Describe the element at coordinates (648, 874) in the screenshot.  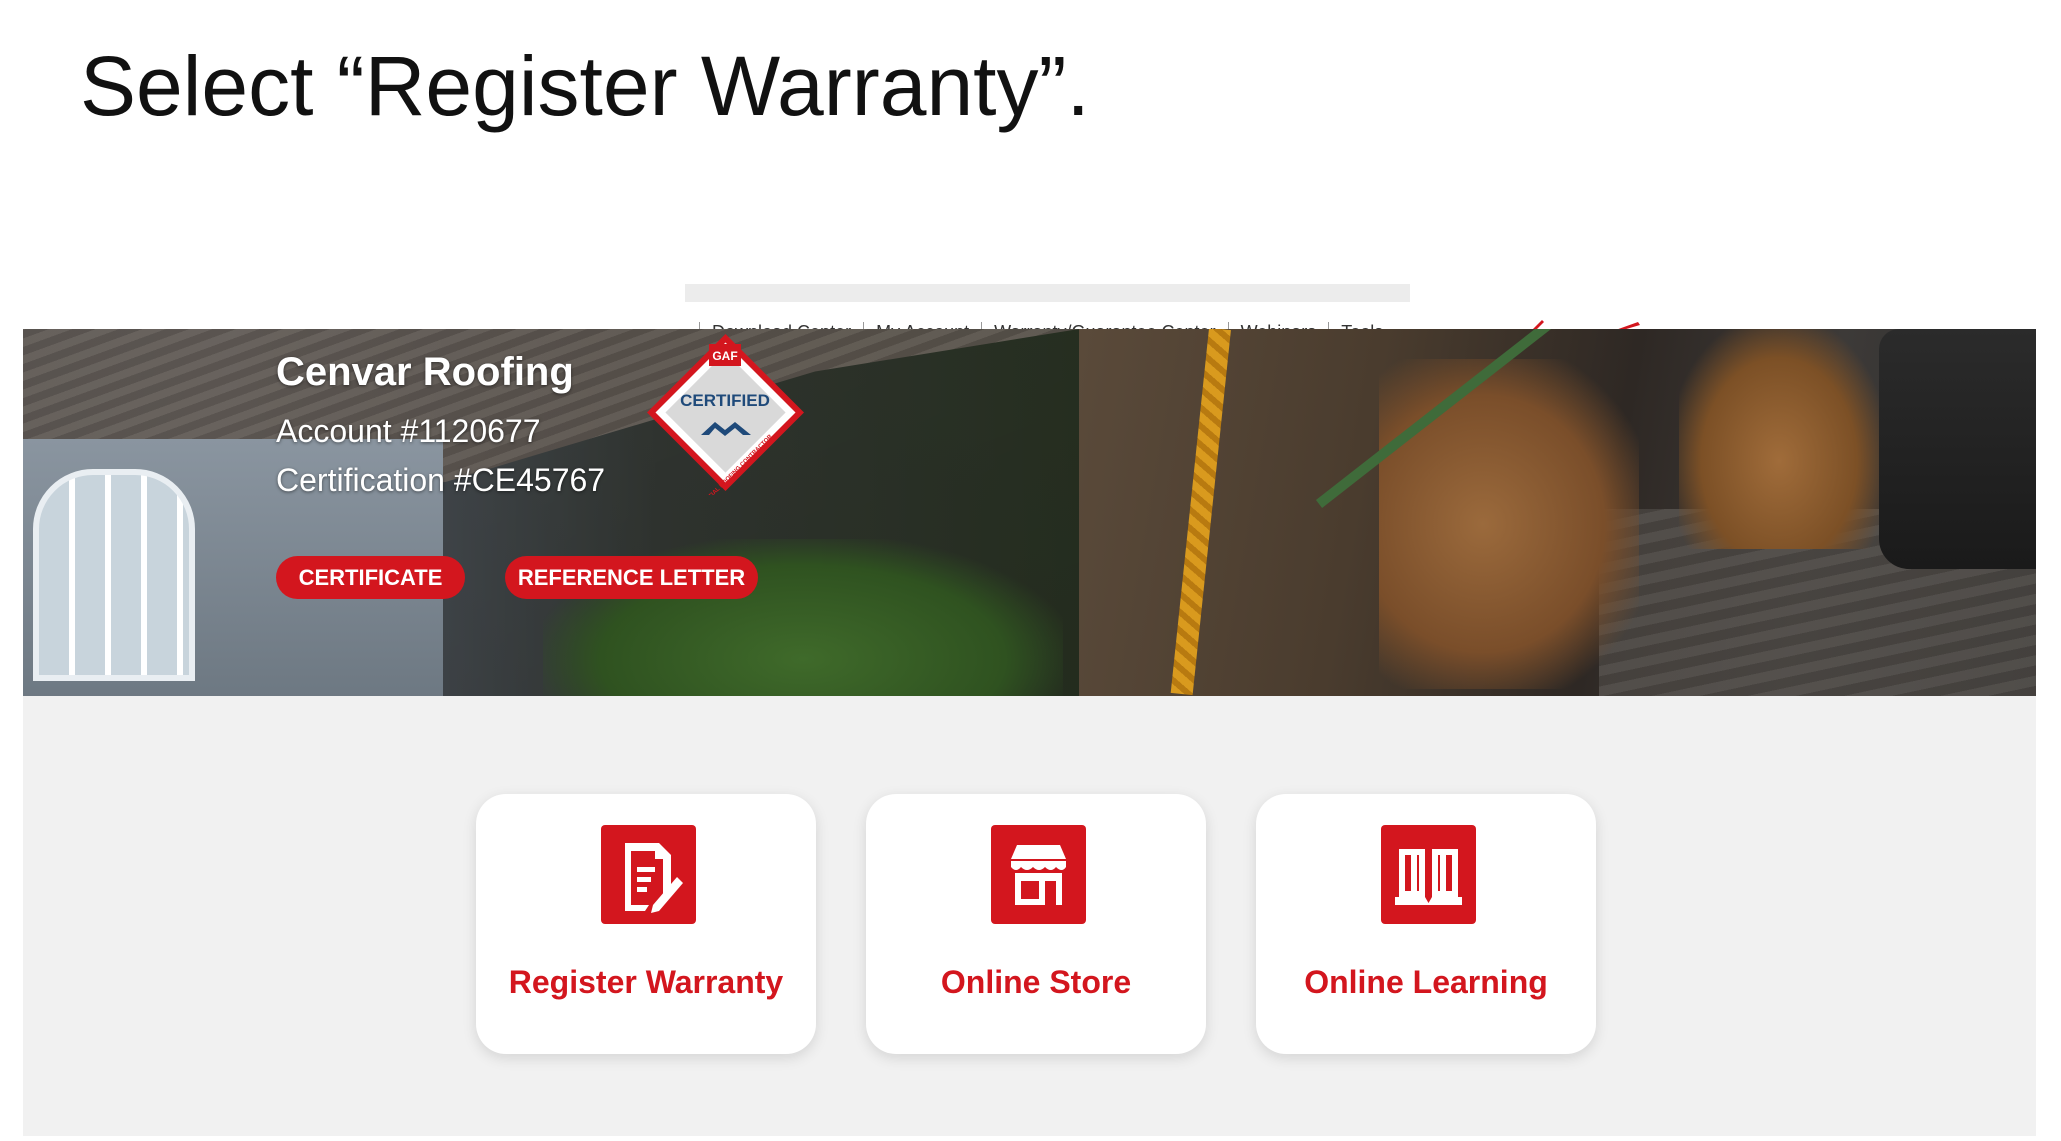
I see `document-edit-icon` at that location.